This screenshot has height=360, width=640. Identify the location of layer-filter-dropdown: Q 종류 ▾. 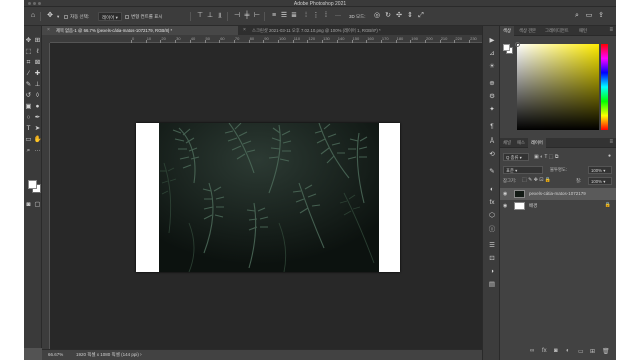
(516, 157).